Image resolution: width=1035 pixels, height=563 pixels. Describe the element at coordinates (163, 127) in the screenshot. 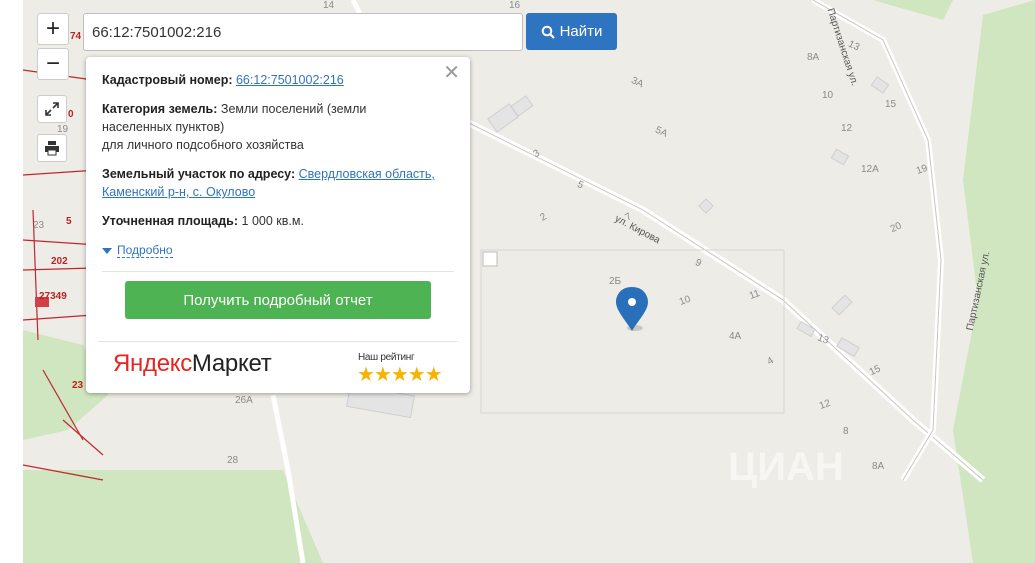

I see `land-category-value: населенных пунктов)` at that location.